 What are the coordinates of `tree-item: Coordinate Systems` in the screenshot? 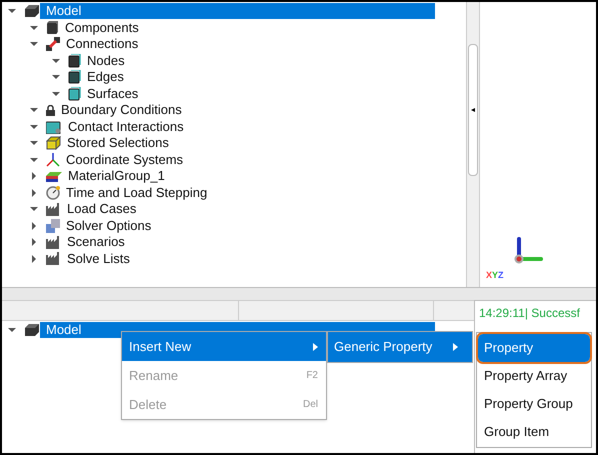 It's located at (122, 160).